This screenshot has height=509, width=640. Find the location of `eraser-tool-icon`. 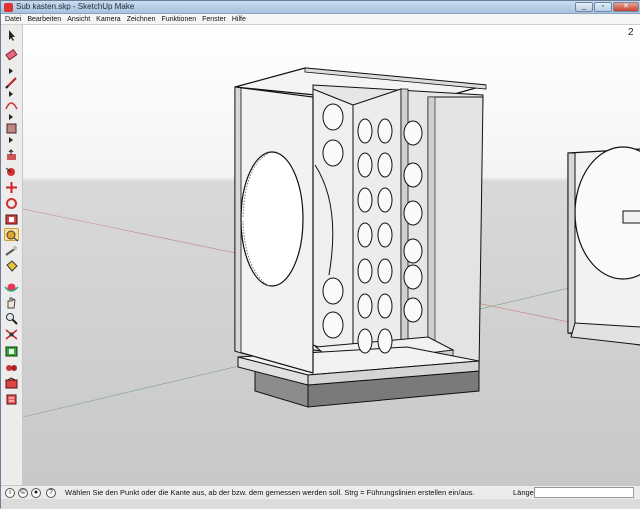

eraser-tool-icon is located at coordinates (11, 55).